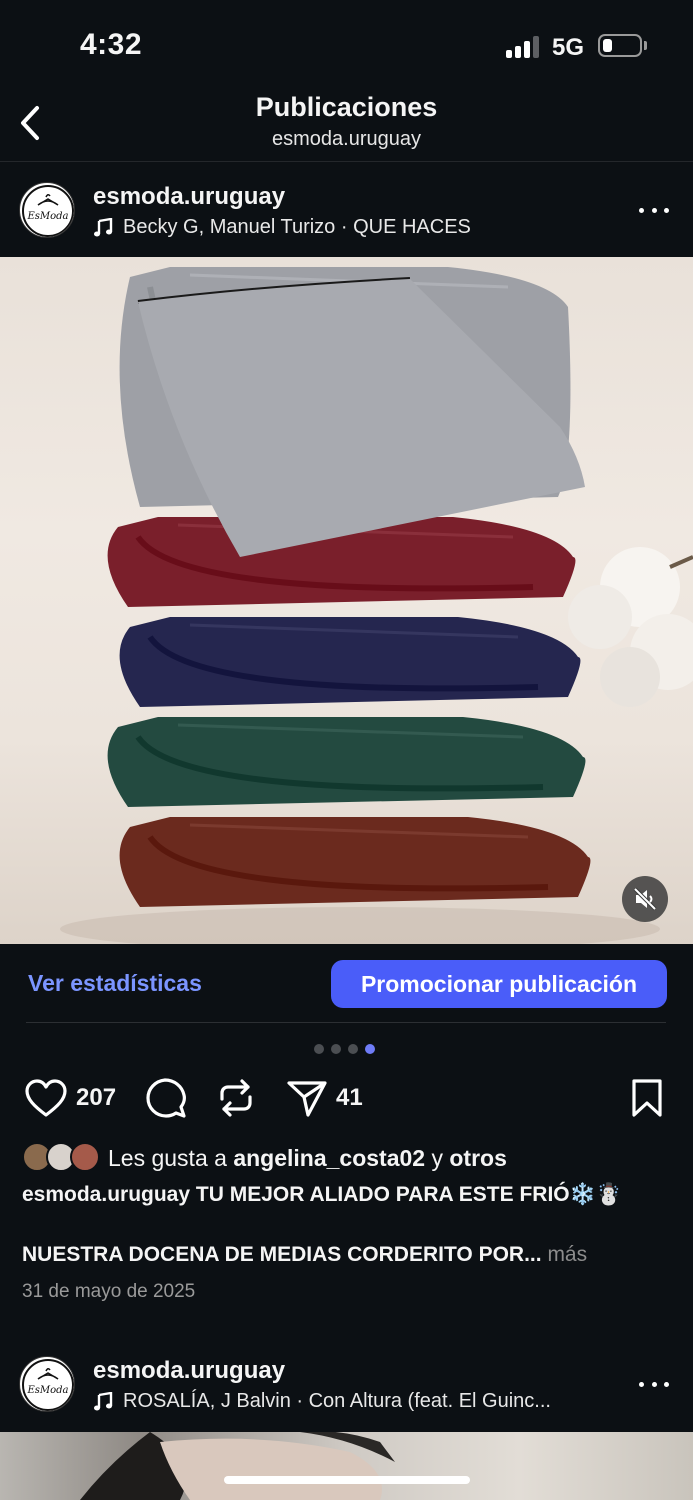  What do you see at coordinates (347, 1480) in the screenshot?
I see `home-indicator` at bounding box center [347, 1480].